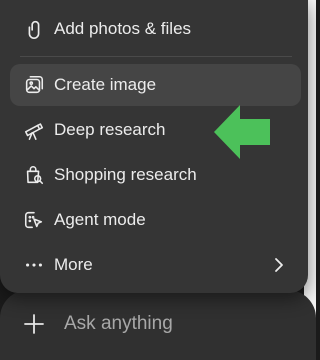 The image size is (320, 360). Describe the element at coordinates (155, 265) in the screenshot. I see `menu-item-more: More` at that location.